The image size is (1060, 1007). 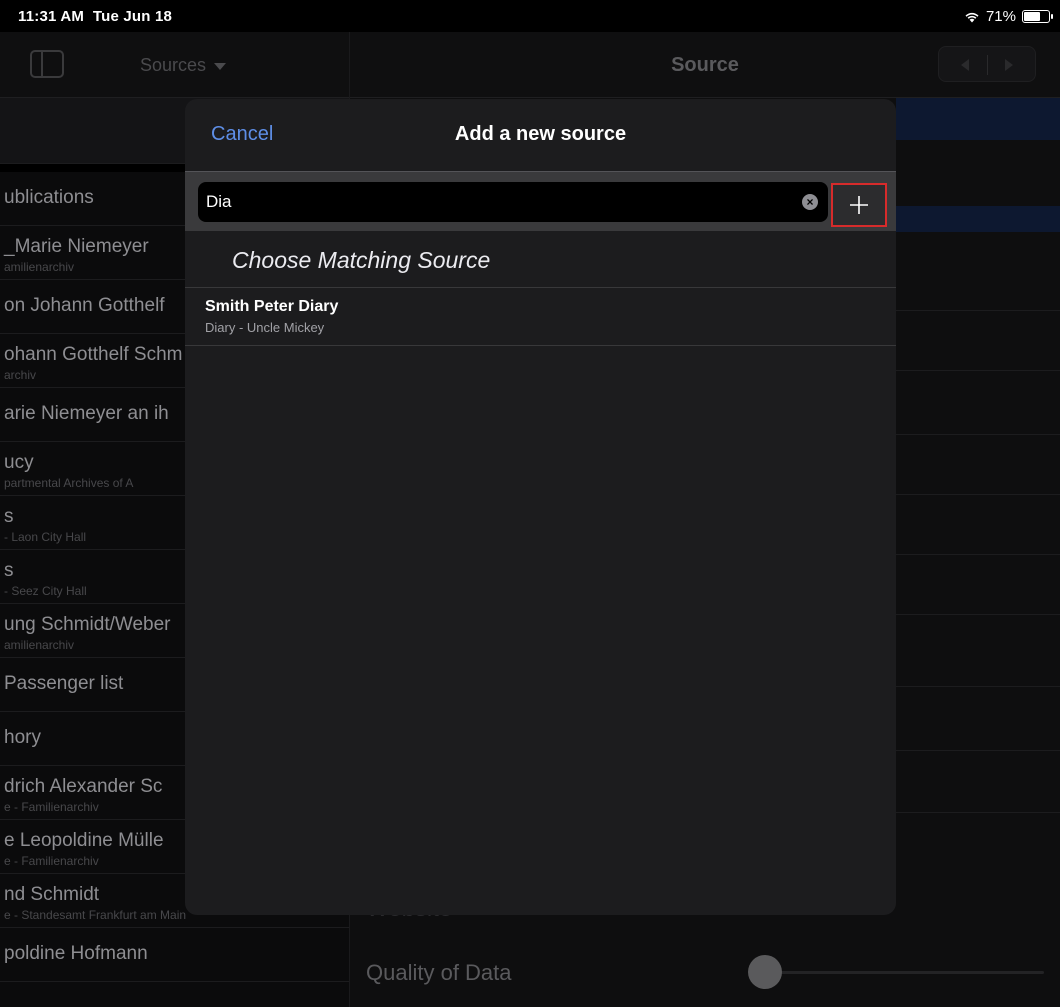 I want to click on result-title: Smith Peter Diary, so click(x=272, y=306).